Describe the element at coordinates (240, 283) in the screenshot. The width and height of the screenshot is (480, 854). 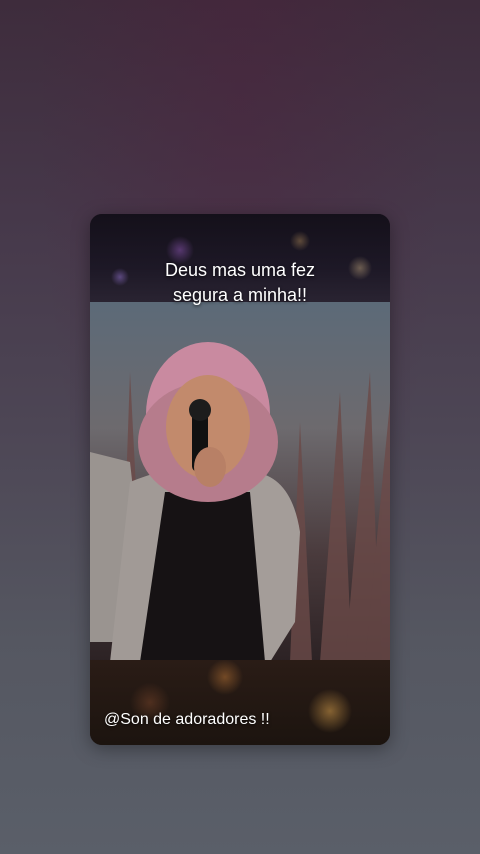
I see `story-caption: Deus mas uma fez segura a minha!!` at that location.